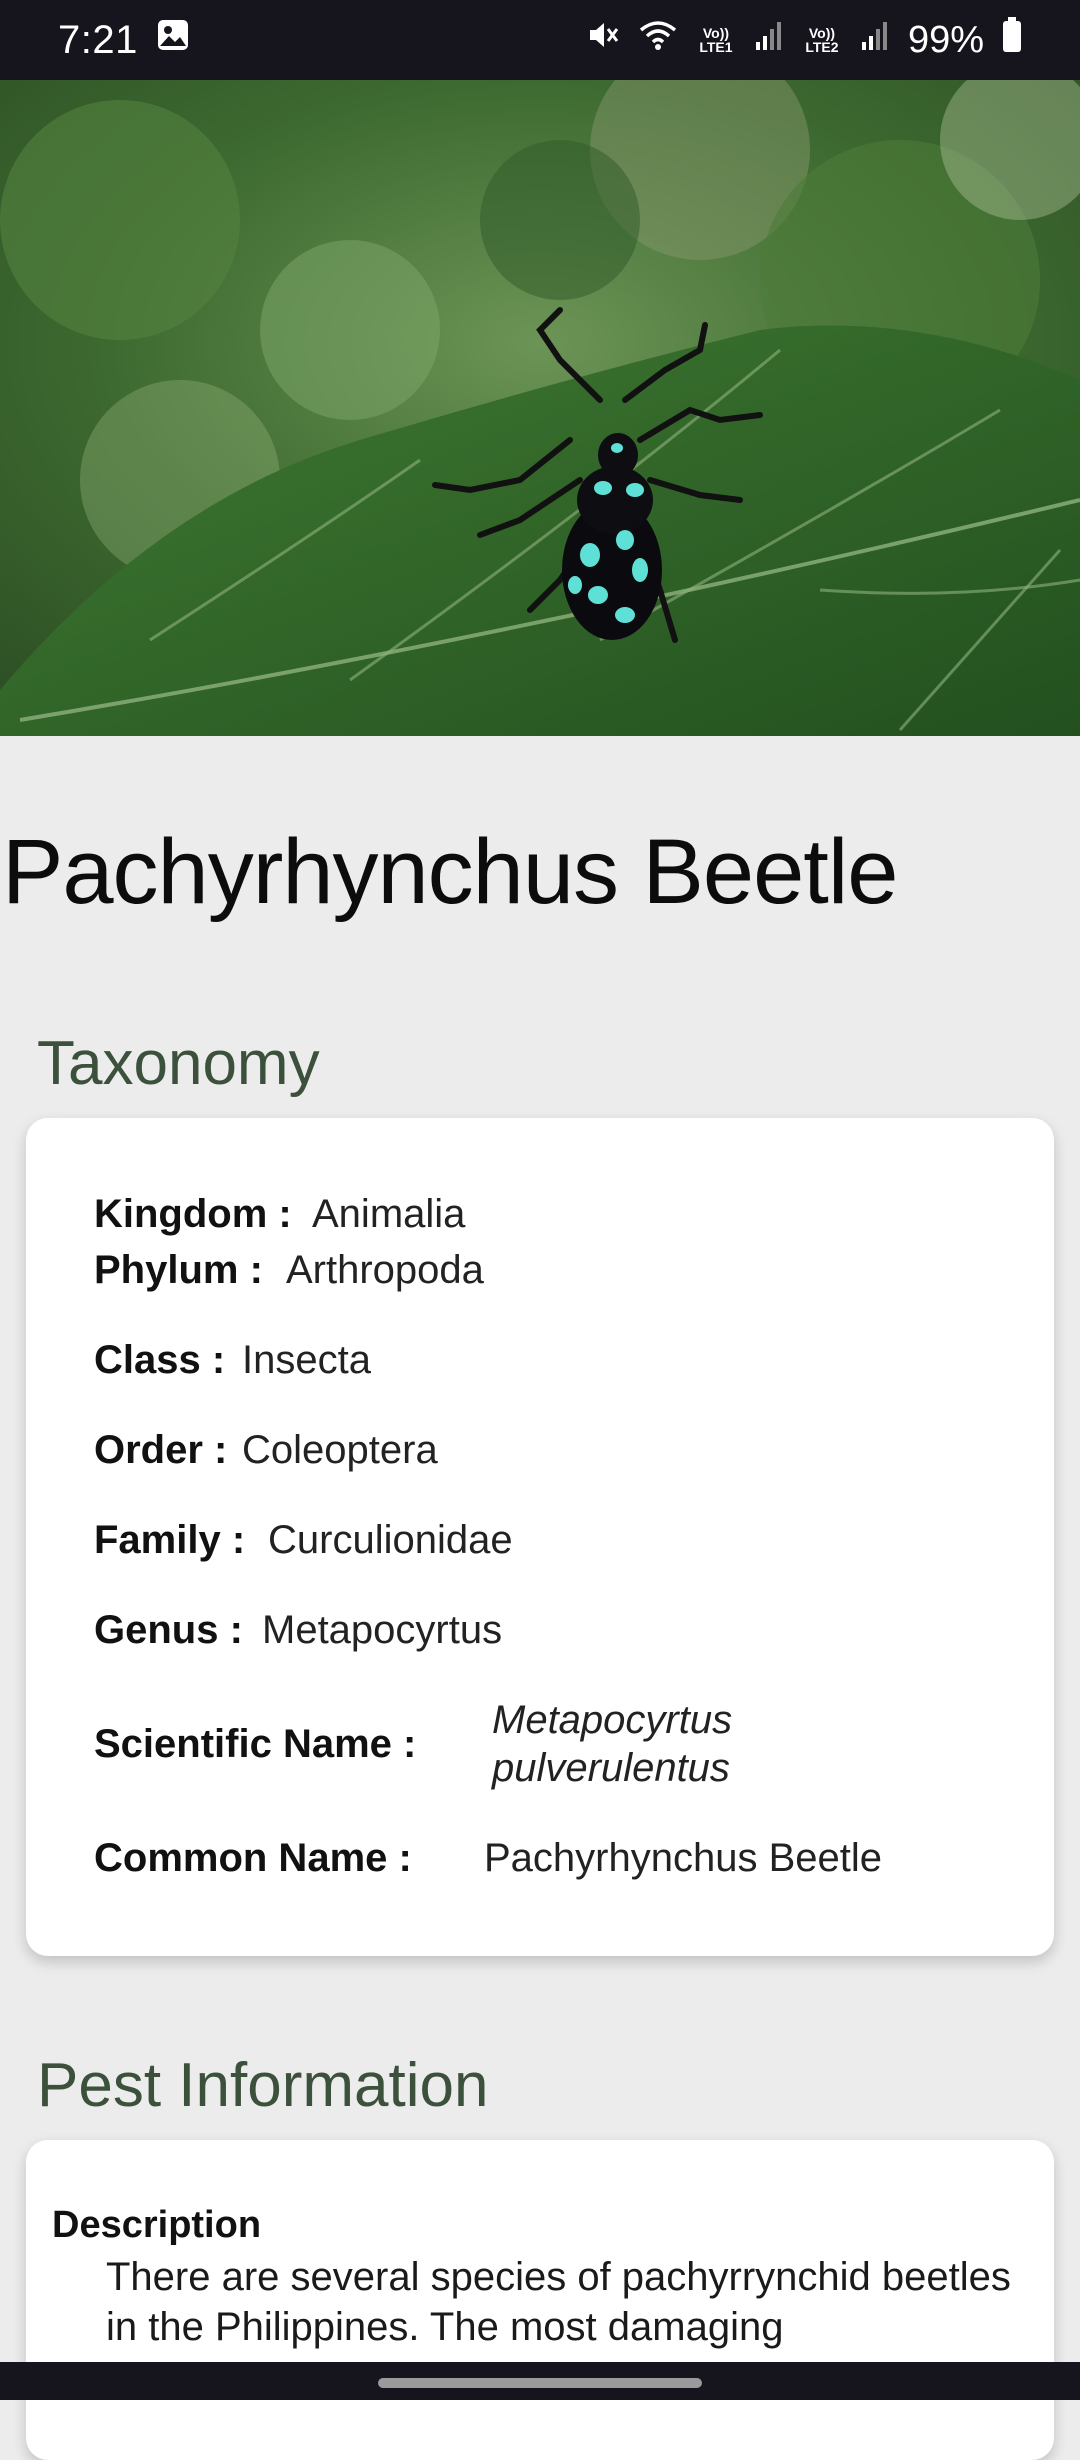  I want to click on pest-information-heading: Pest Information, so click(263, 2085).